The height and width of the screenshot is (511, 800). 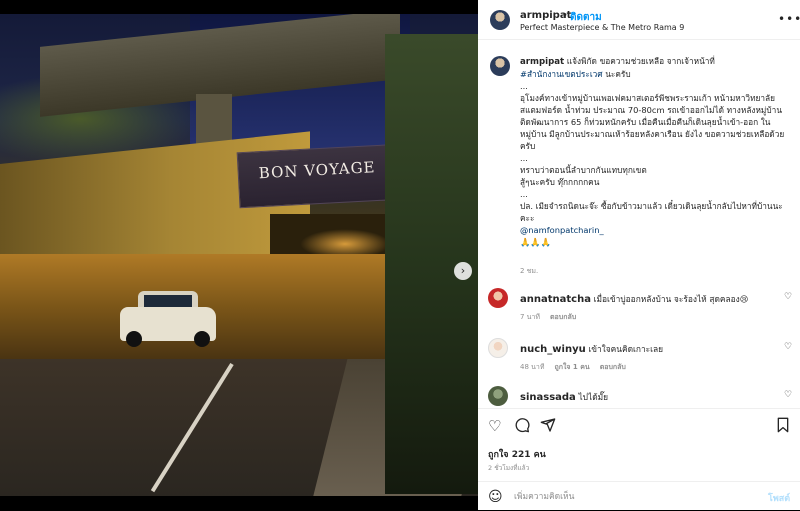 What do you see at coordinates (317, 170) in the screenshot?
I see `billboard-text: BON VOYAGE` at bounding box center [317, 170].